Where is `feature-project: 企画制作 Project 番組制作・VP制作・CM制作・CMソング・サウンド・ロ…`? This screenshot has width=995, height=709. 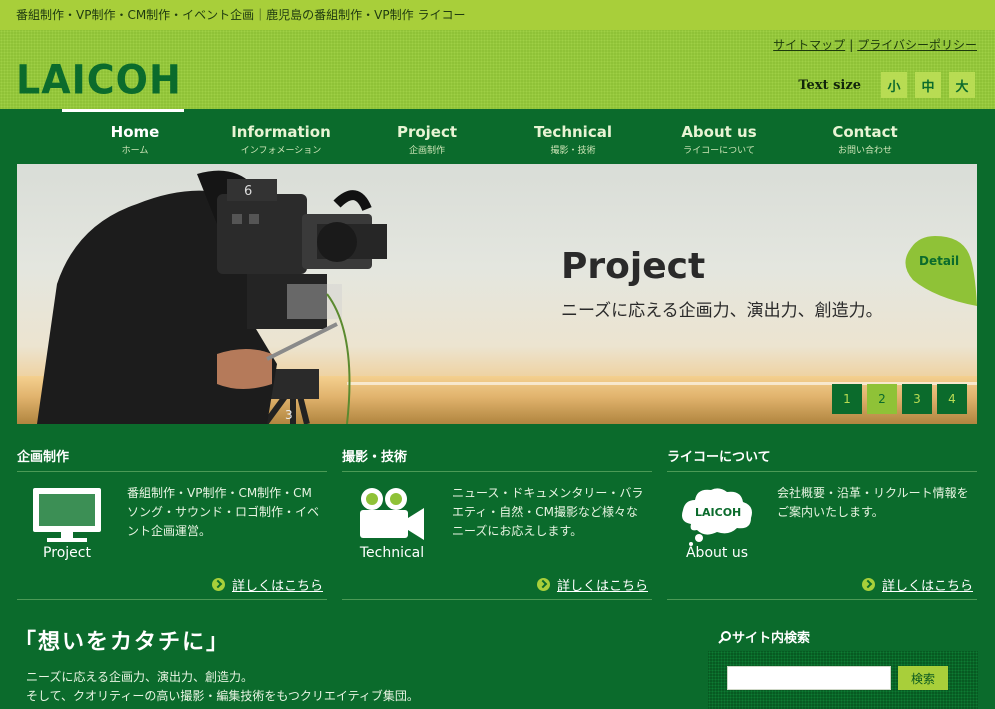
feature-project: 企画制作 Project 番組制作・VP制作・CM制作・CMソング・サウンド・ロ… is located at coordinates (172, 524).